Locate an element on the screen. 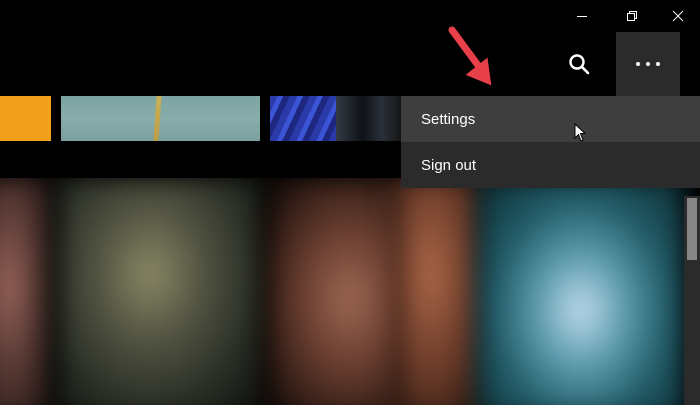 This screenshot has width=700, height=405. minimize-button is located at coordinates (582, 16).